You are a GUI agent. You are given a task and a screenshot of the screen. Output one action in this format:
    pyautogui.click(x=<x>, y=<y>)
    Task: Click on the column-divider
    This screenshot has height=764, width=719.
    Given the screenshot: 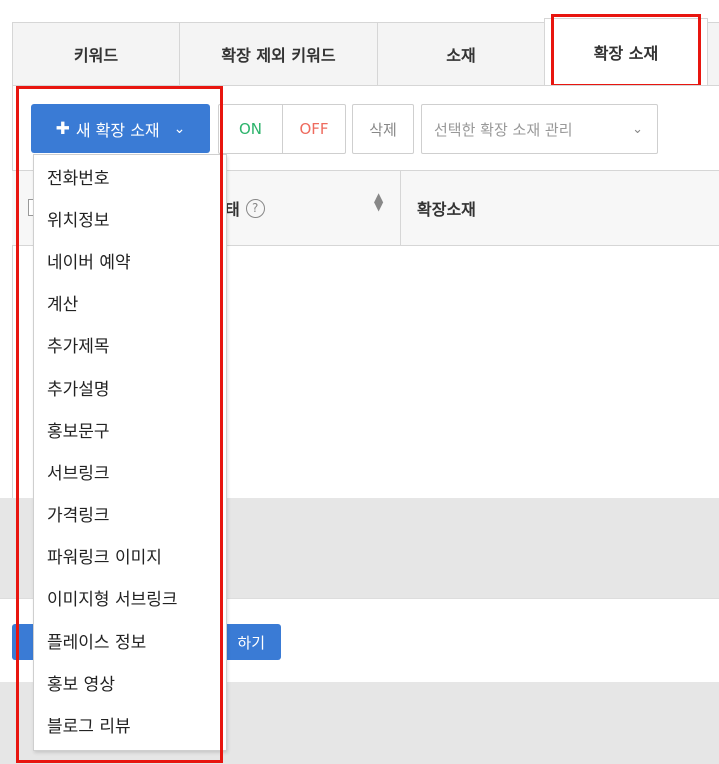 What is the action you would take?
    pyautogui.click(x=400, y=208)
    